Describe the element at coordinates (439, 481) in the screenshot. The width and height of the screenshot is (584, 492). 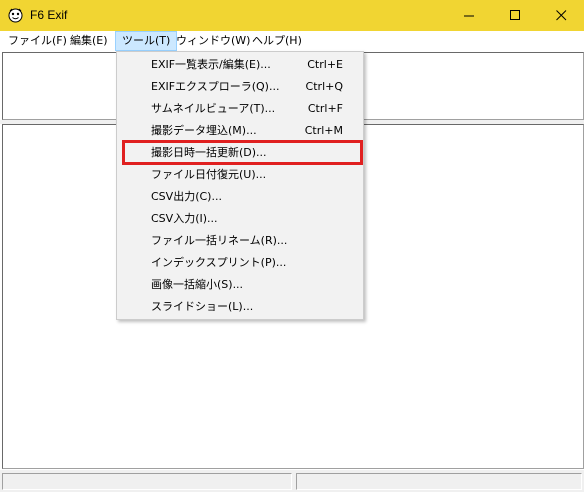
I see `status-panel-right` at that location.